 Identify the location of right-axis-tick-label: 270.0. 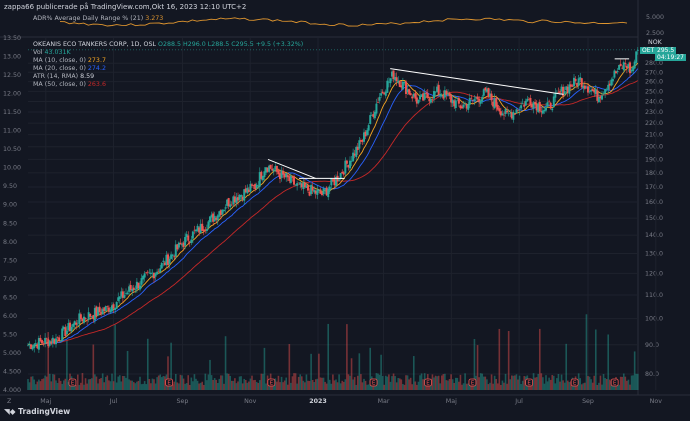
(654, 72).